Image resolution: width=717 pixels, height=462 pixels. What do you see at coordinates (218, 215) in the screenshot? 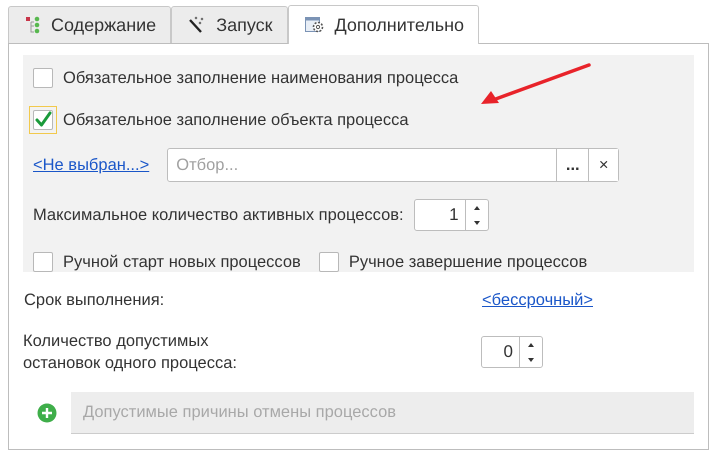
I see `field-label: Максимальное количество активных процессов:` at bounding box center [218, 215].